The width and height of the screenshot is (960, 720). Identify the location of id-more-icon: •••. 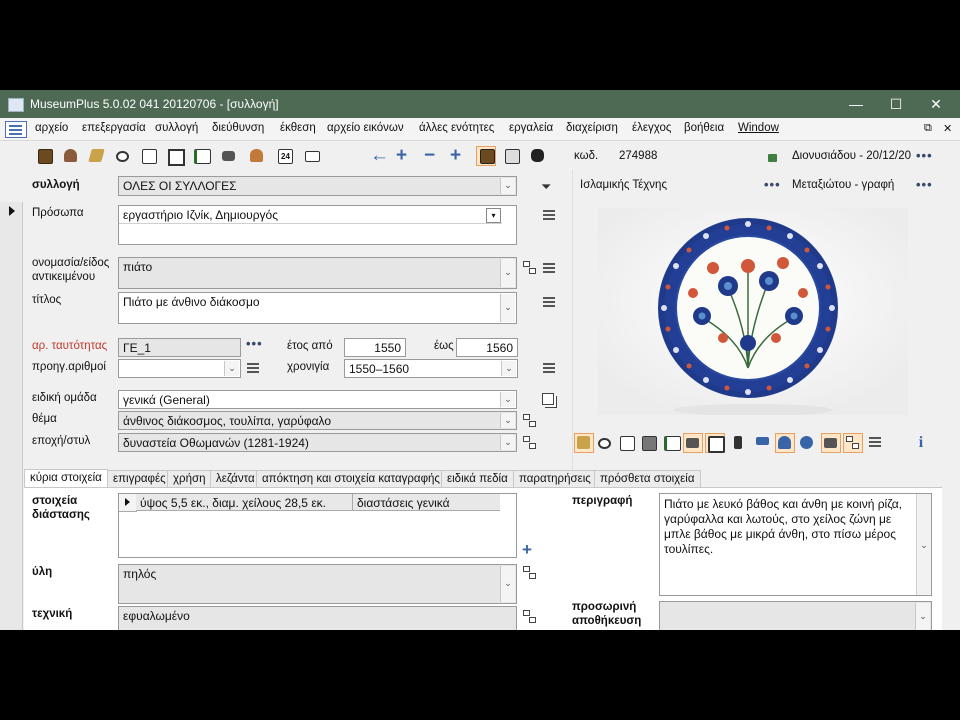
(254, 343).